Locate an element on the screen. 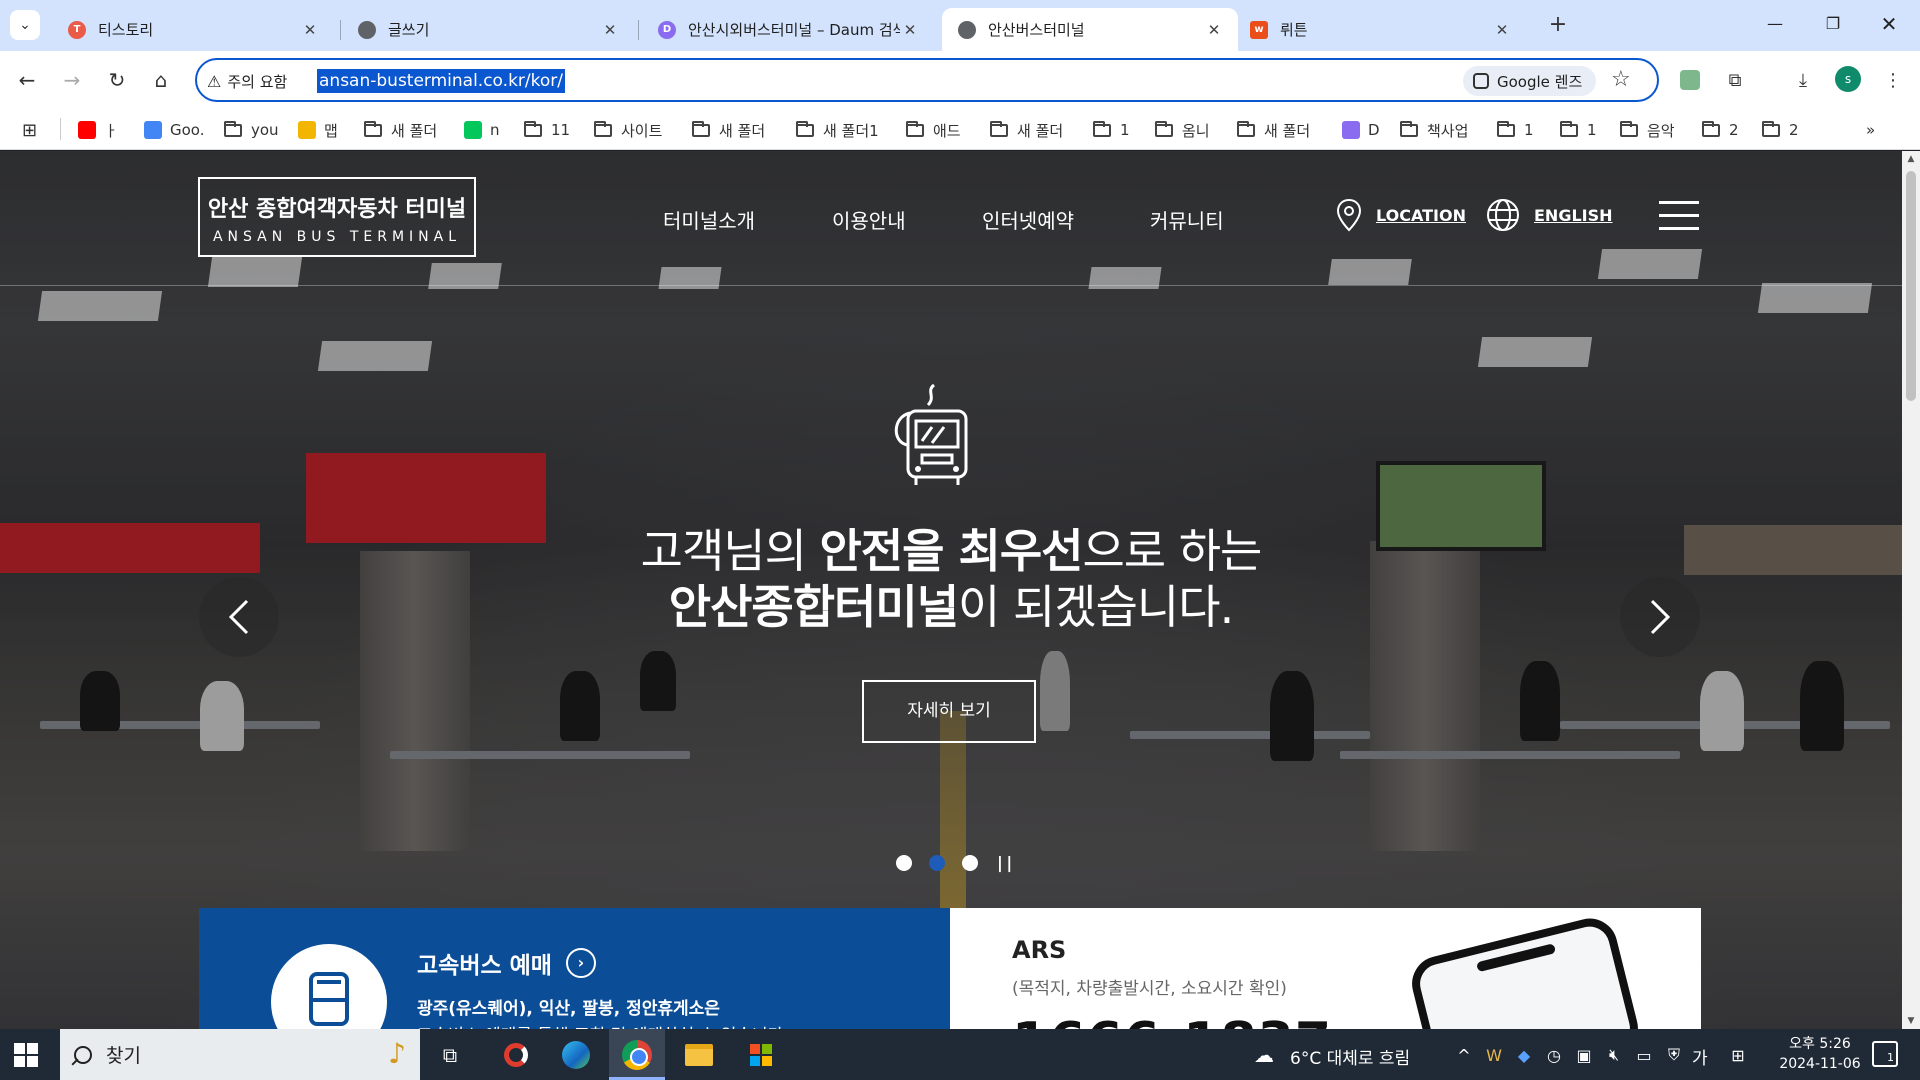  ime-indicator: 가 is located at coordinates (1700, 1056).